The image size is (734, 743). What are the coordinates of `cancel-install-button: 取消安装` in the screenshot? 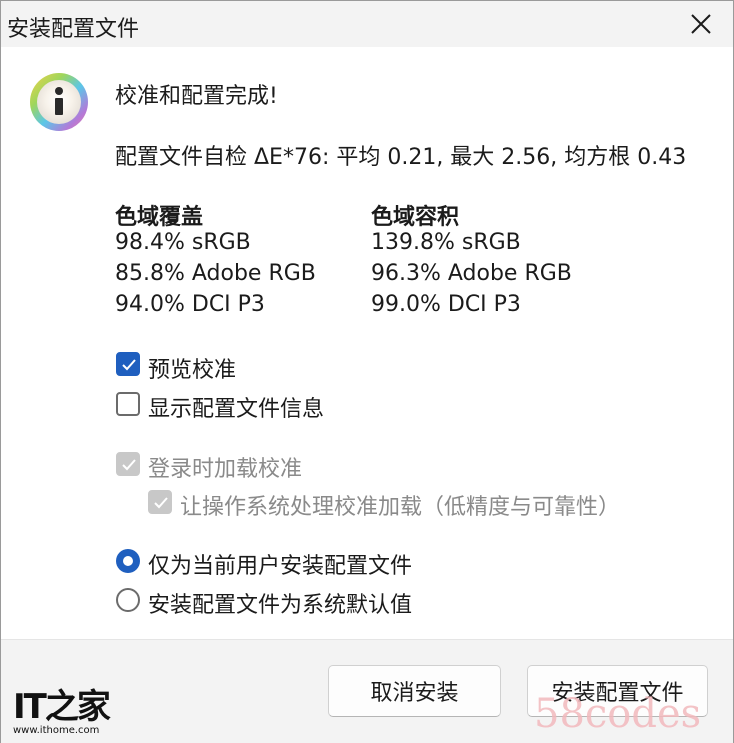 It's located at (414, 691).